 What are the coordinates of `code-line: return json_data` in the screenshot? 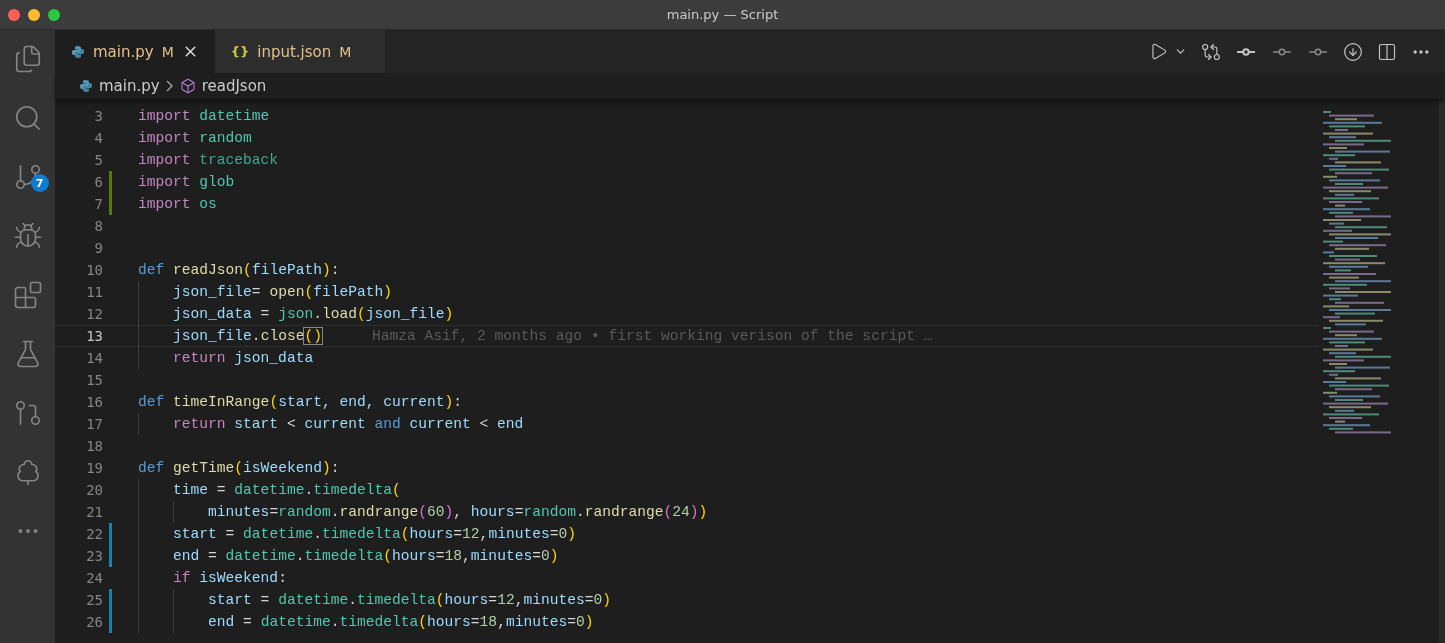 It's located at (243, 358).